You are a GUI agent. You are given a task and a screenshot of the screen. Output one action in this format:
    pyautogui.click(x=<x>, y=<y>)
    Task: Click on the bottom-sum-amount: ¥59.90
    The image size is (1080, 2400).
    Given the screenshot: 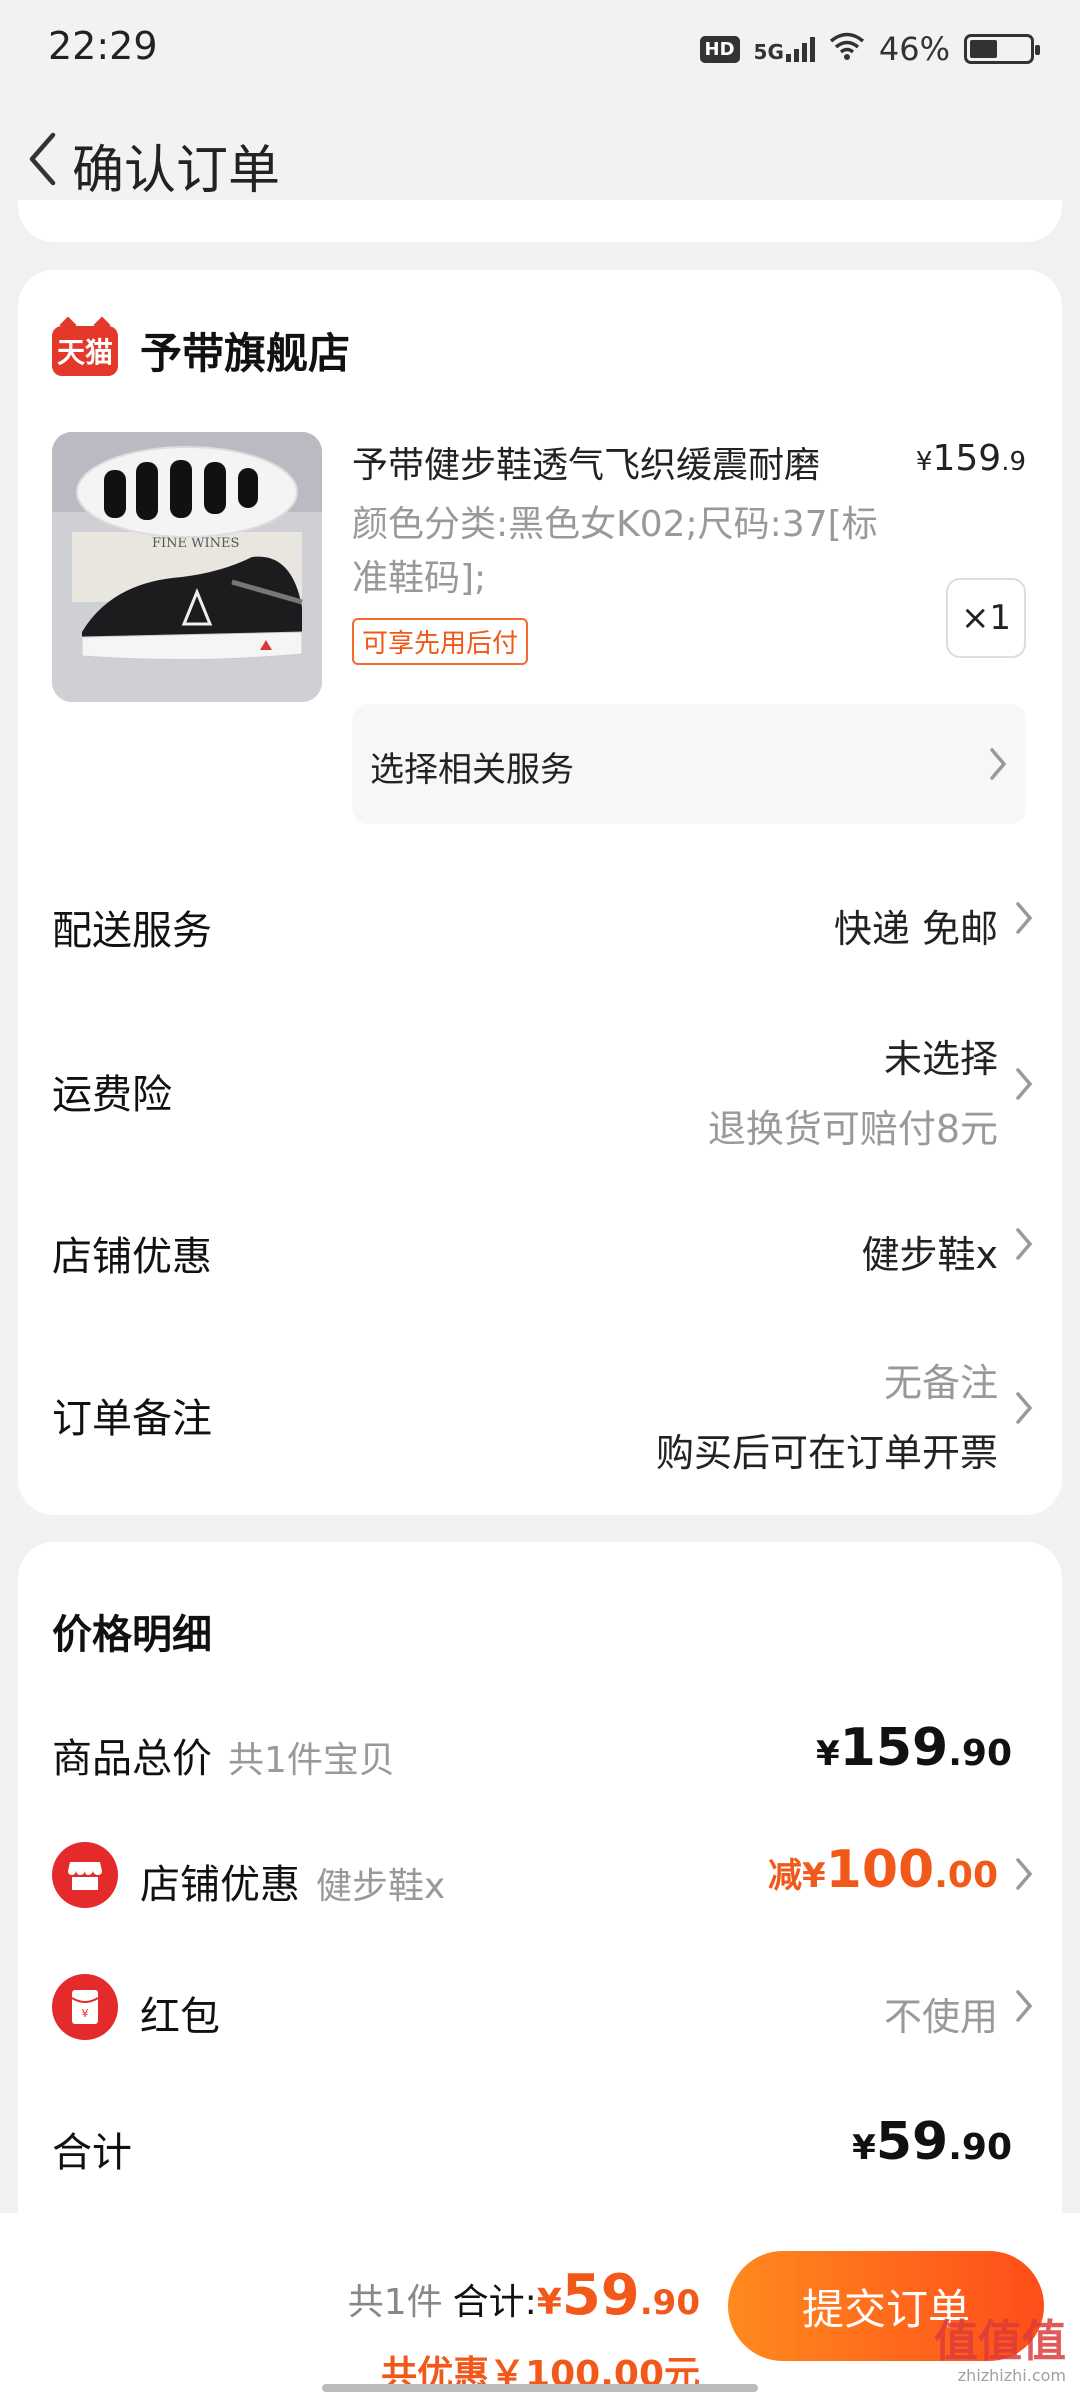 What is the action you would take?
    pyautogui.click(x=618, y=2295)
    